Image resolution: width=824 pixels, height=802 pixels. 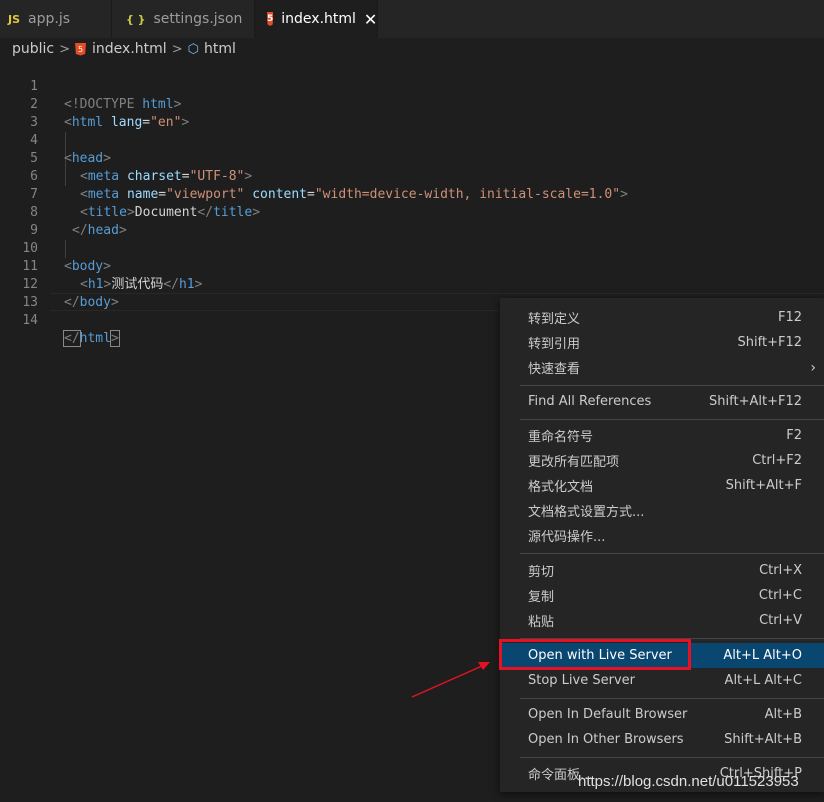 What do you see at coordinates (412, 49) in the screenshot?
I see `breadcrumb: public > 5 index.html > ⬡ html` at bounding box center [412, 49].